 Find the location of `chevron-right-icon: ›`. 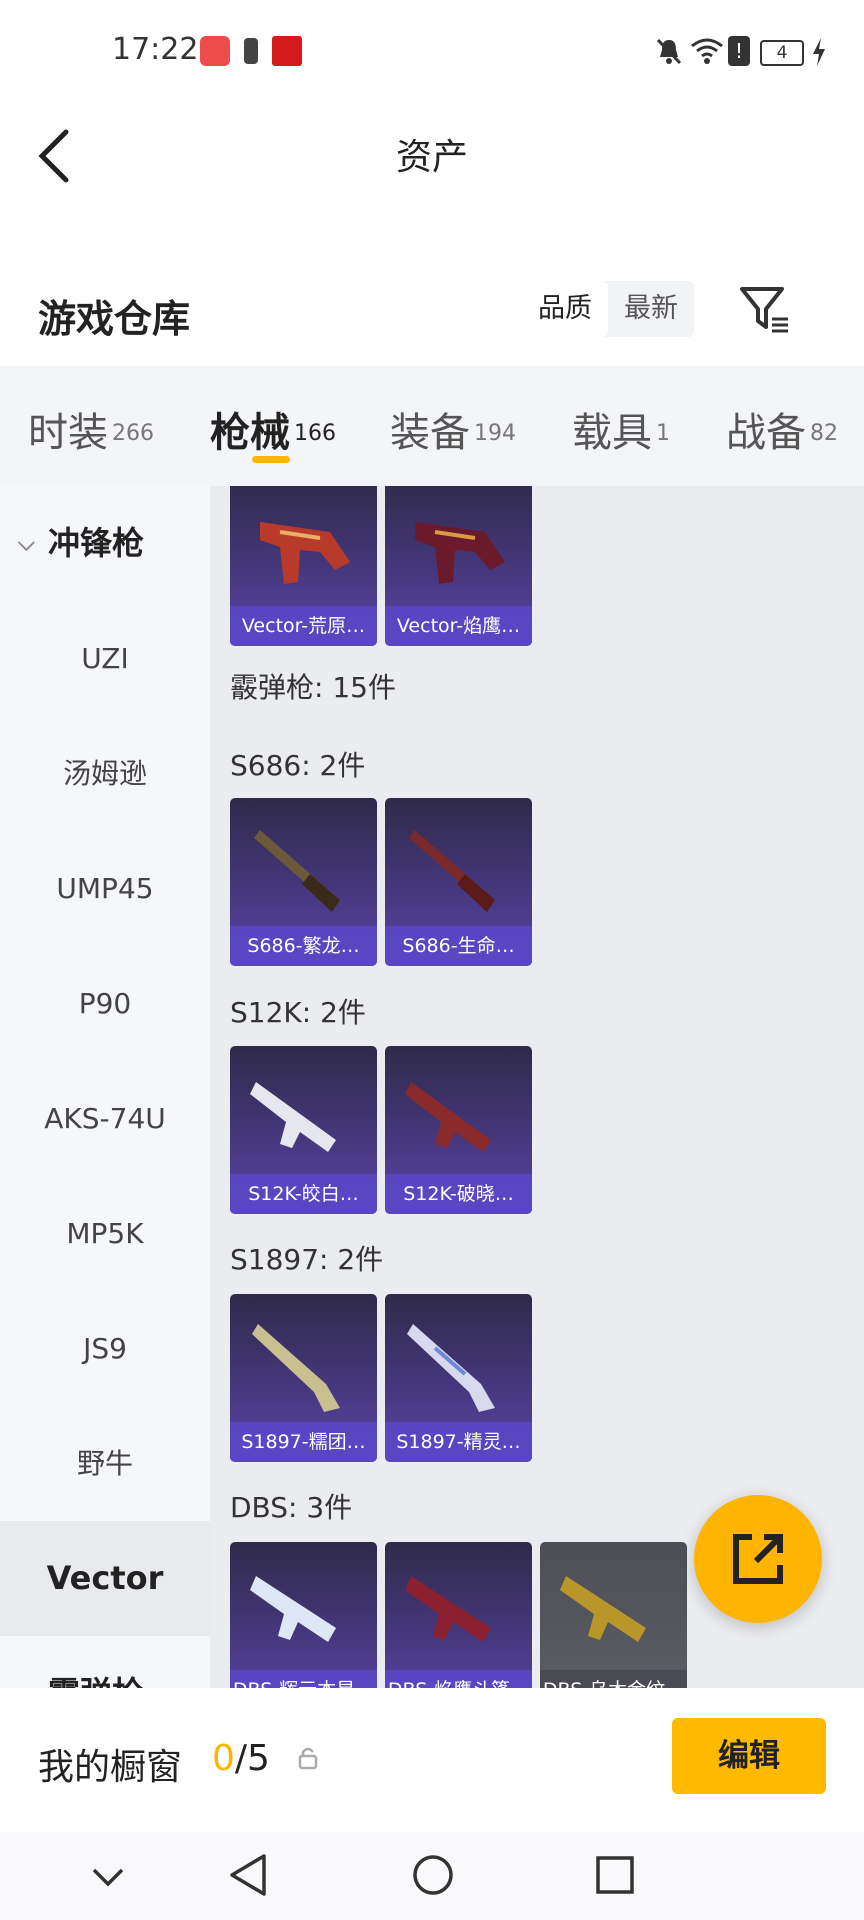

chevron-right-icon: › is located at coordinates (24, 1662).